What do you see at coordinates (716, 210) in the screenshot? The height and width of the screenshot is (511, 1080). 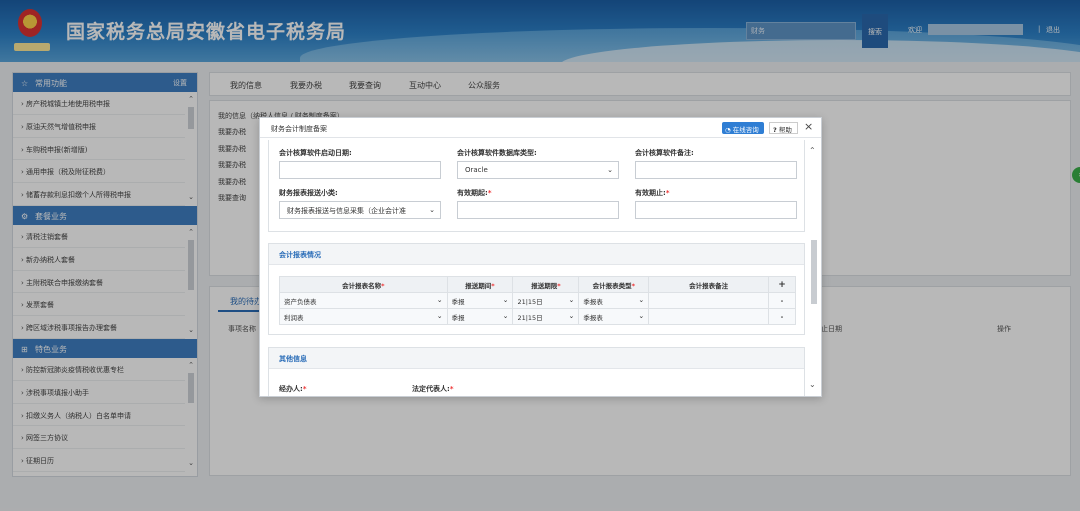 I see `valid-to-input` at bounding box center [716, 210].